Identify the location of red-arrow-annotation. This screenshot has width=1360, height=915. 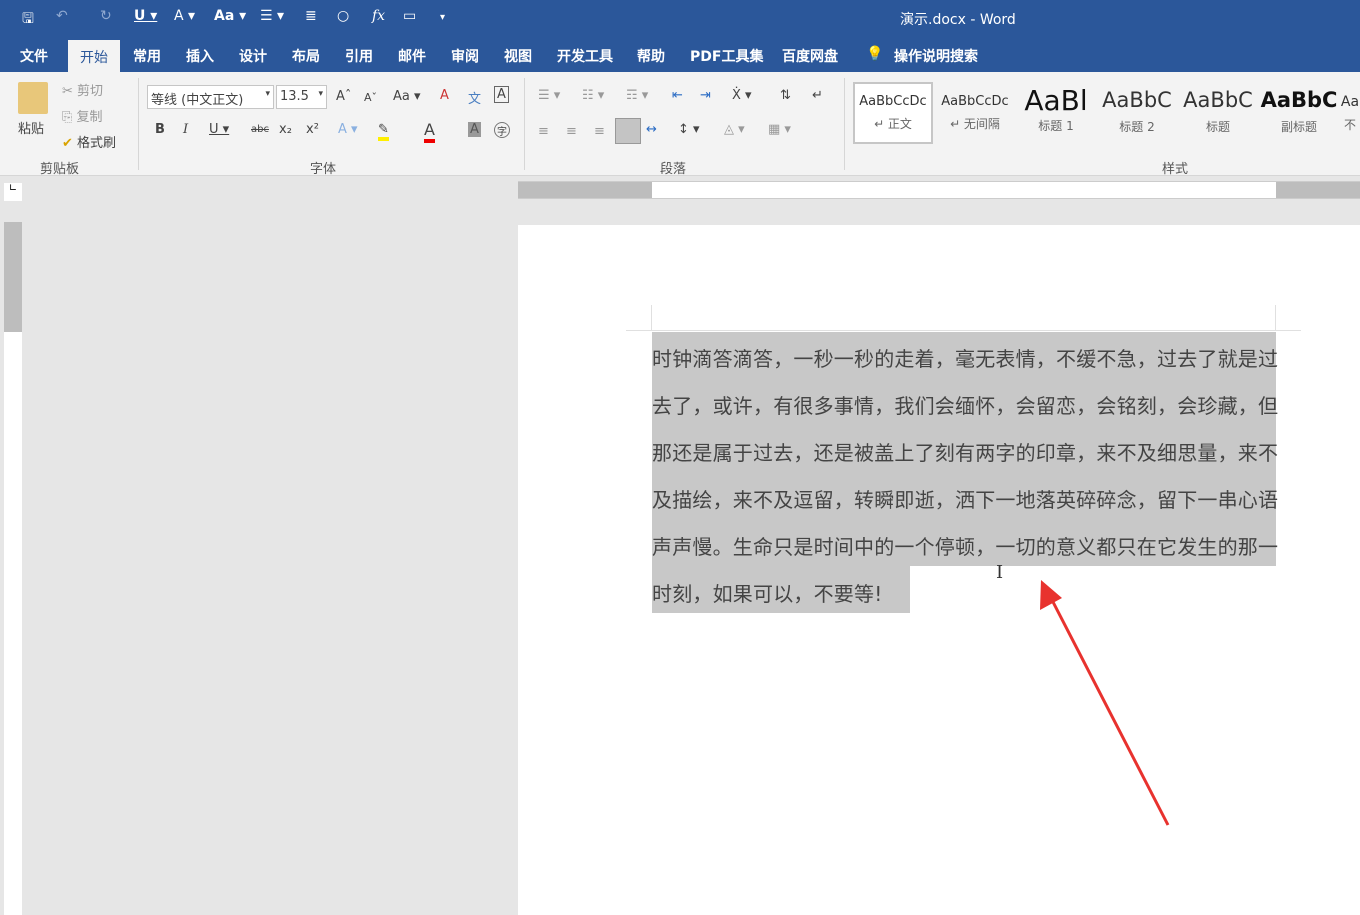
(1105, 703).